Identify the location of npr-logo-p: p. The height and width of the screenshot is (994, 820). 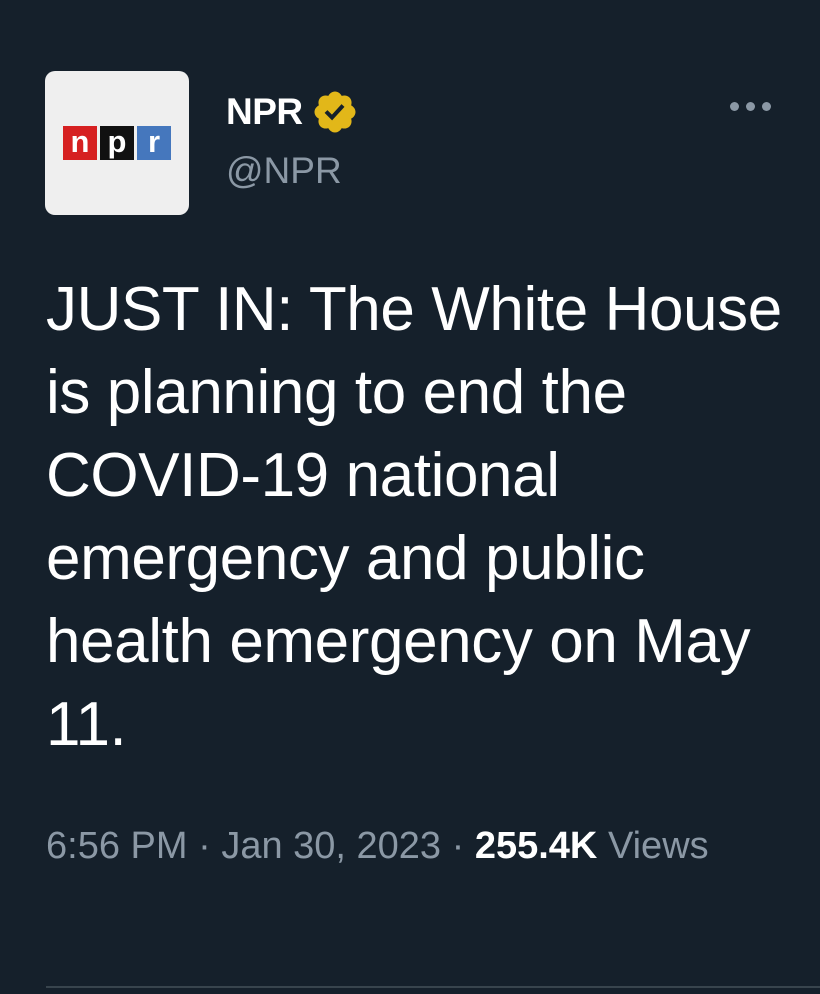
(117, 143).